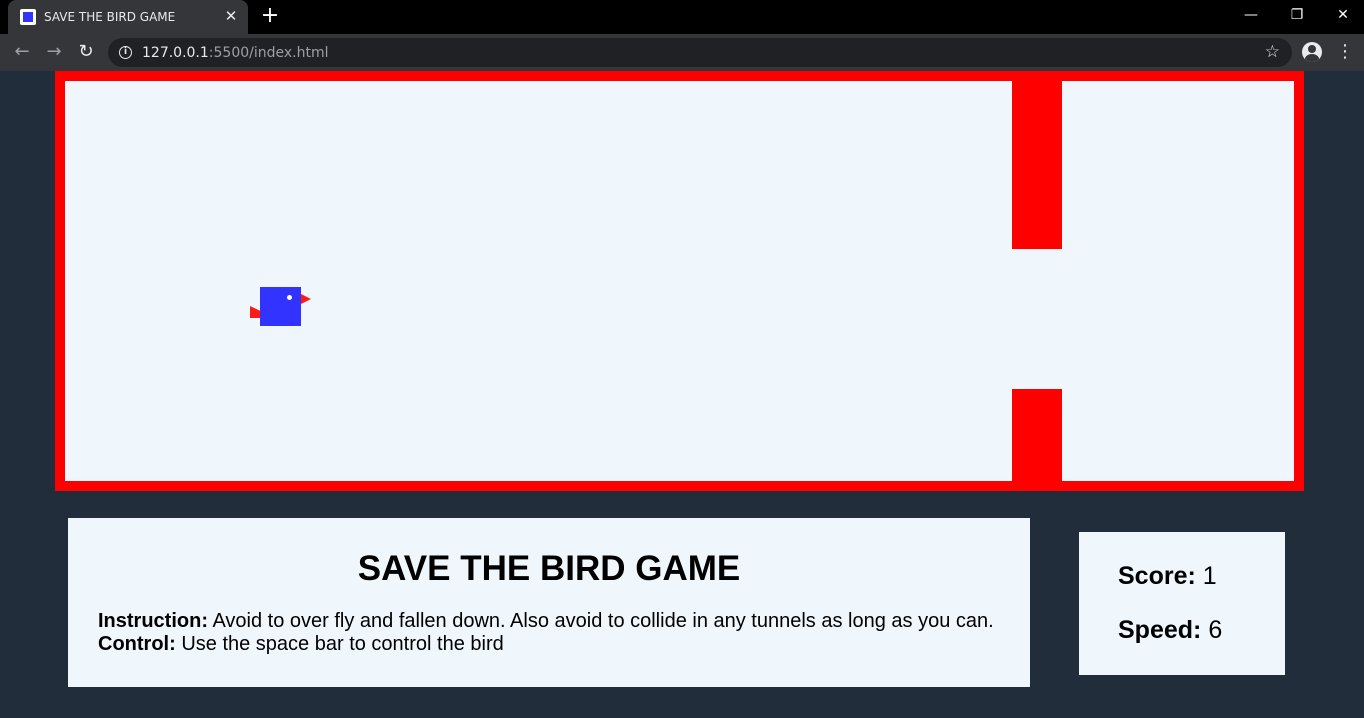 The width and height of the screenshot is (1364, 718). What do you see at coordinates (1160, 630) in the screenshot?
I see `speed-label: Speed:` at bounding box center [1160, 630].